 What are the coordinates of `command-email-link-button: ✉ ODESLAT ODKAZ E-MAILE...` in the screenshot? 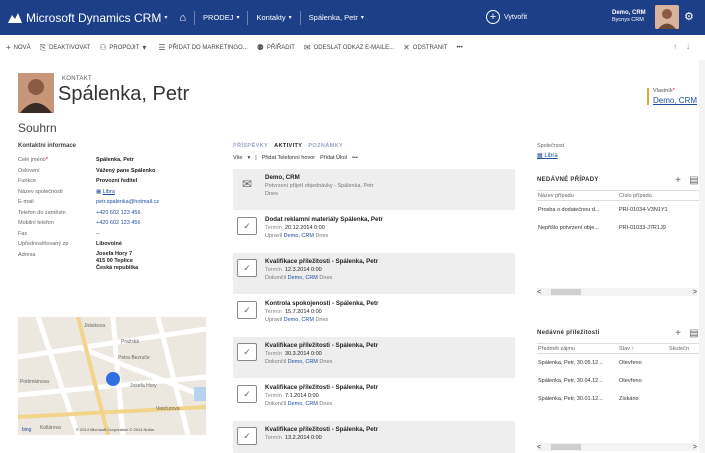 It's located at (349, 47).